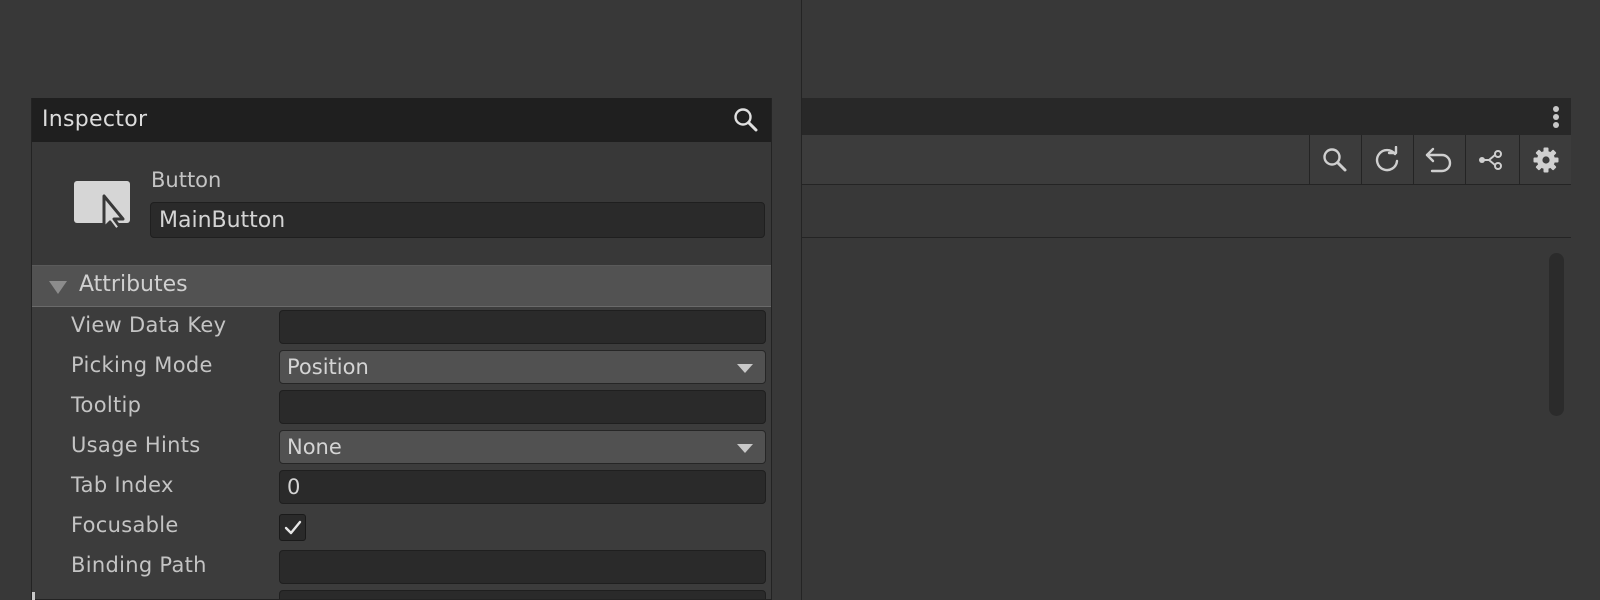  What do you see at coordinates (103, 208) in the screenshot?
I see `button-element-icon` at bounding box center [103, 208].